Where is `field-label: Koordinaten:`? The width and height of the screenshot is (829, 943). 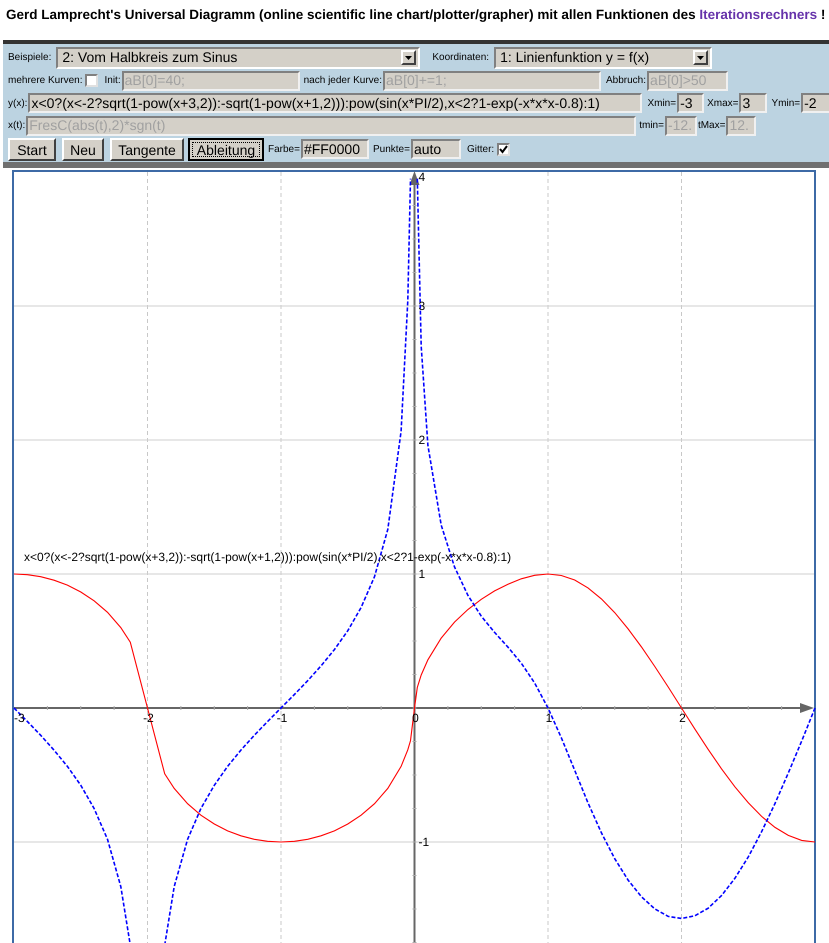 field-label: Koordinaten: is located at coordinates (461, 58).